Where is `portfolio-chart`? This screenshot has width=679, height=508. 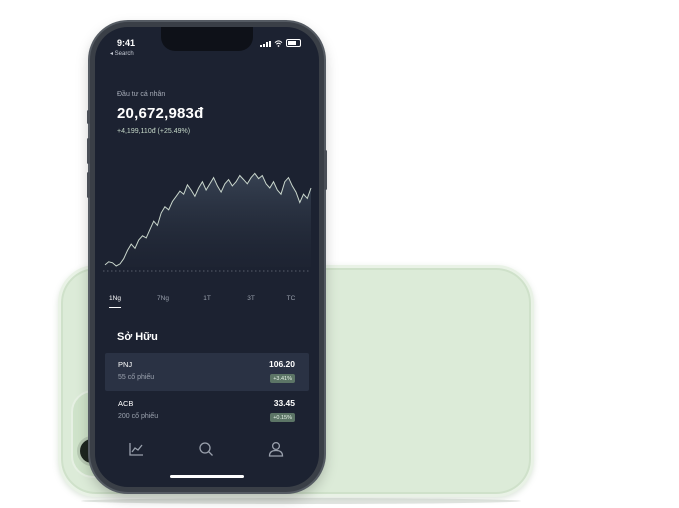 portfolio-chart is located at coordinates (207, 217).